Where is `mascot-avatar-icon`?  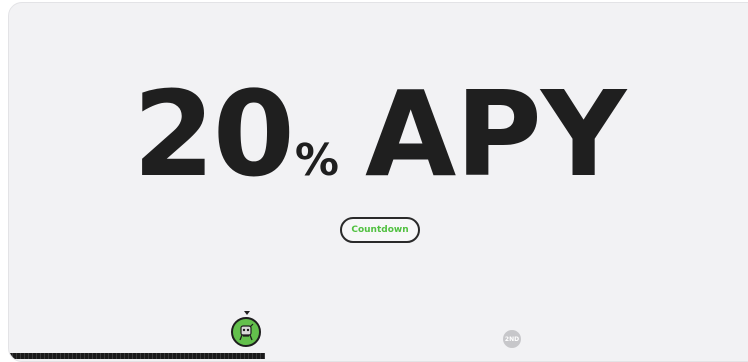
mascot-avatar-icon is located at coordinates (246, 332).